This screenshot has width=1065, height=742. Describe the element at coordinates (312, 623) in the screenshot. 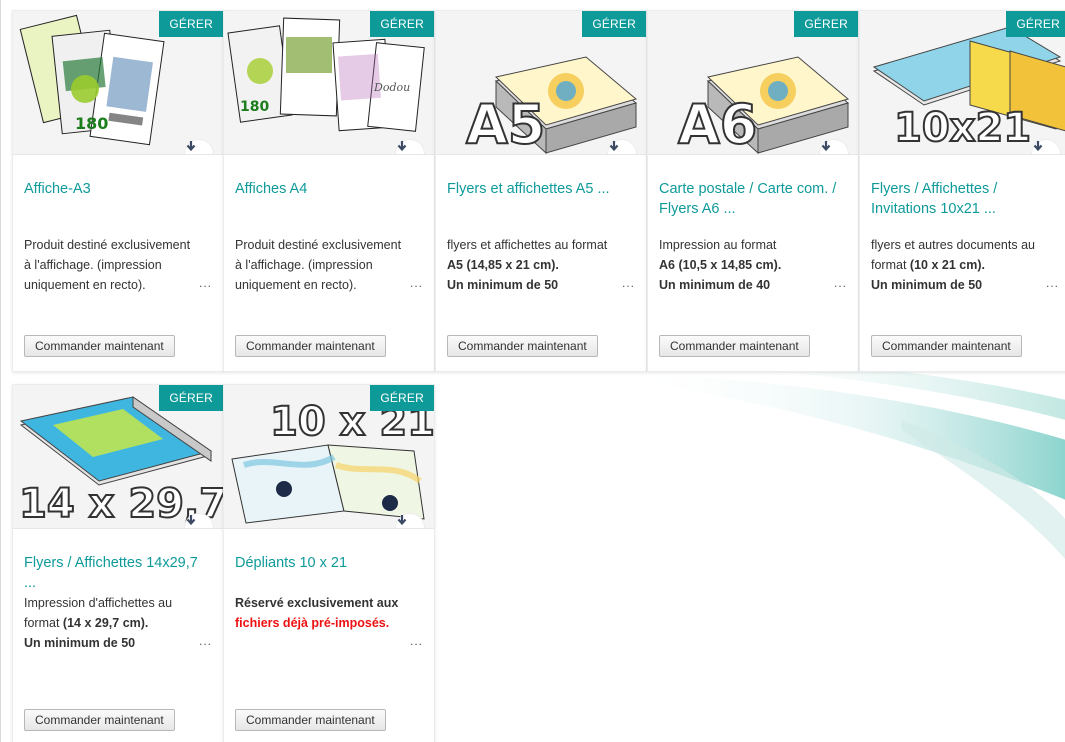

I see `warning-text: fichiers déjà pré-imposés.` at that location.